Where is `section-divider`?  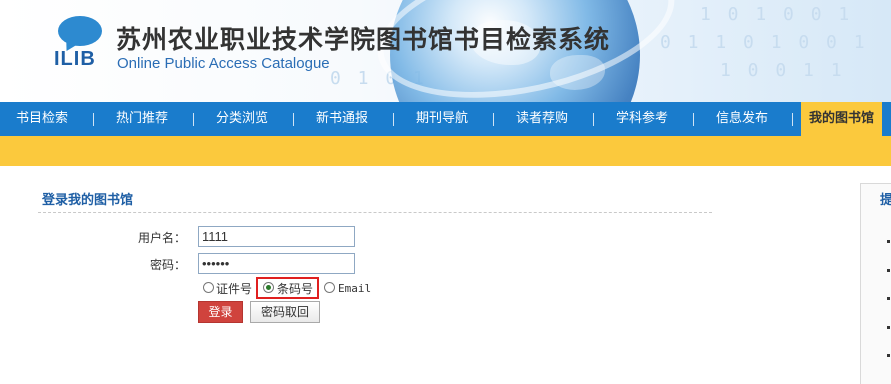
section-divider is located at coordinates (375, 212).